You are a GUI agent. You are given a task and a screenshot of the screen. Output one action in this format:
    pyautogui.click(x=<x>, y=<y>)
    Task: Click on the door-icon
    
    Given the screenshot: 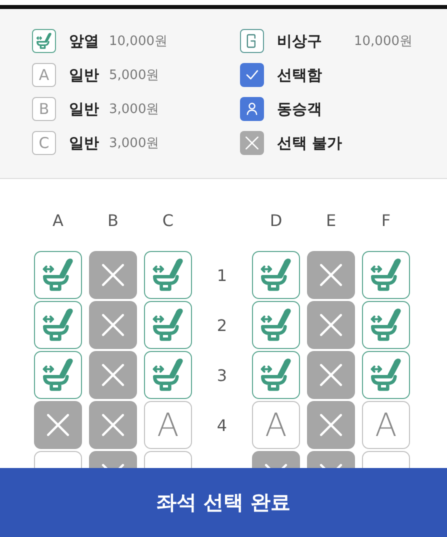 What is the action you would take?
    pyautogui.click(x=252, y=41)
    